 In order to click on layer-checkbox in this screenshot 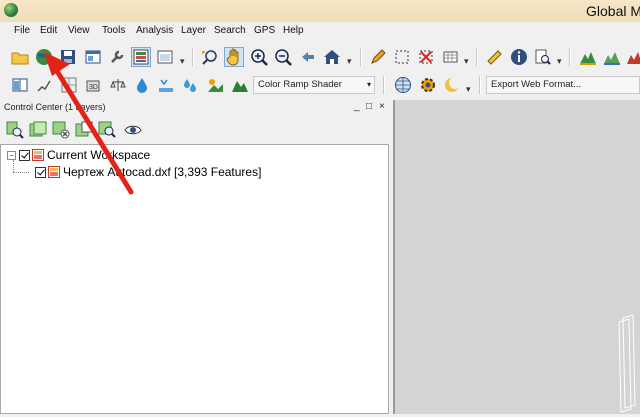, I will do `click(40, 172)`.